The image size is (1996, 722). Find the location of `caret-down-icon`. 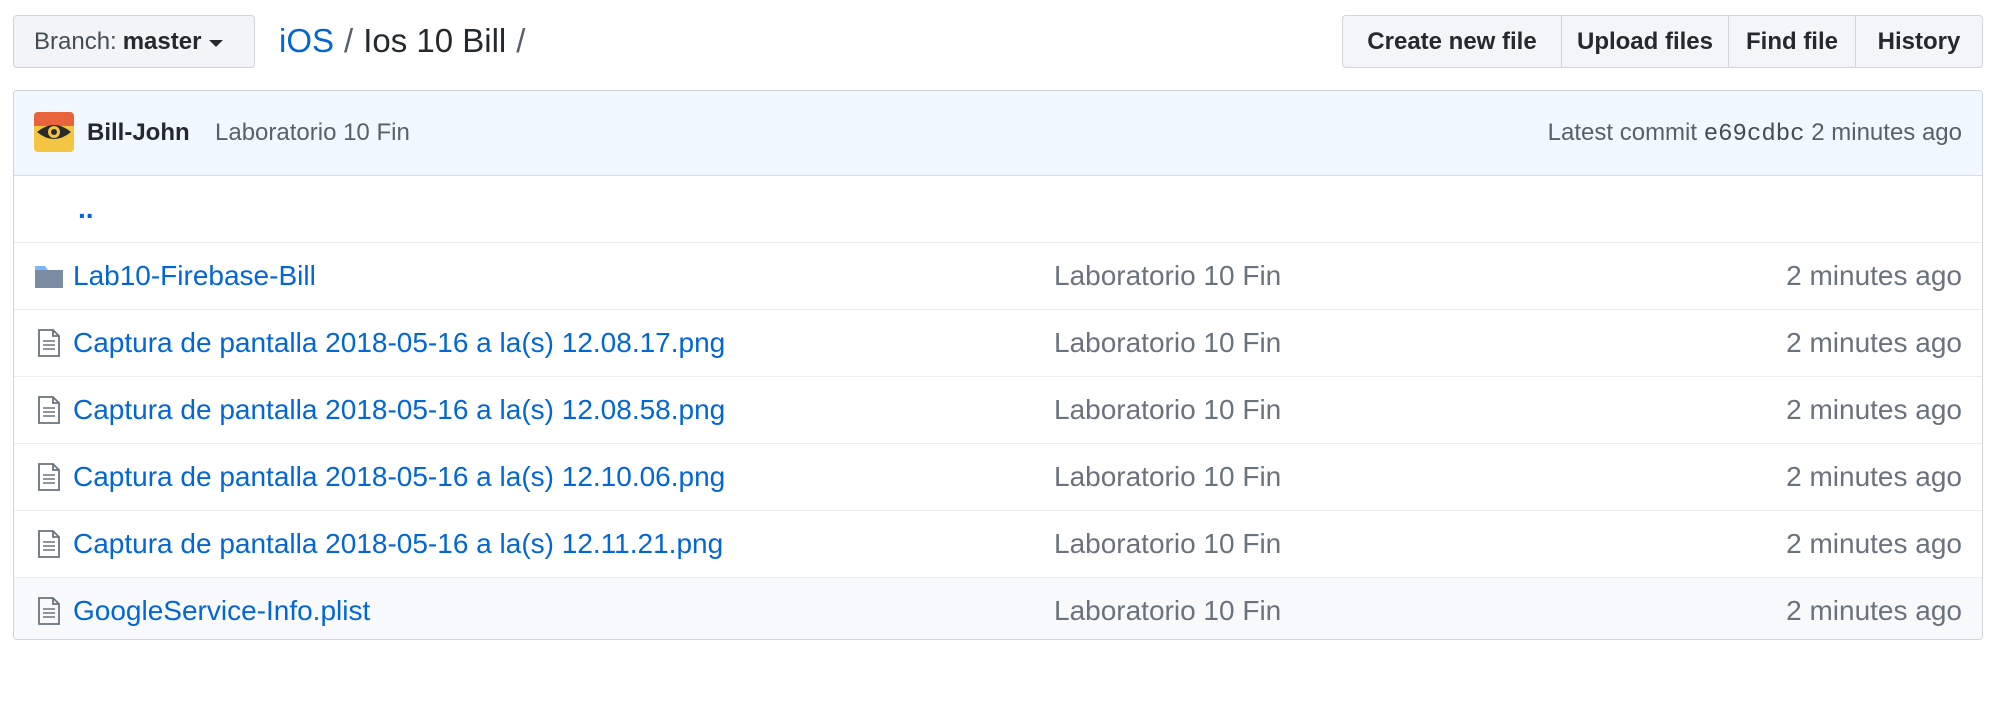

caret-down-icon is located at coordinates (216, 43).